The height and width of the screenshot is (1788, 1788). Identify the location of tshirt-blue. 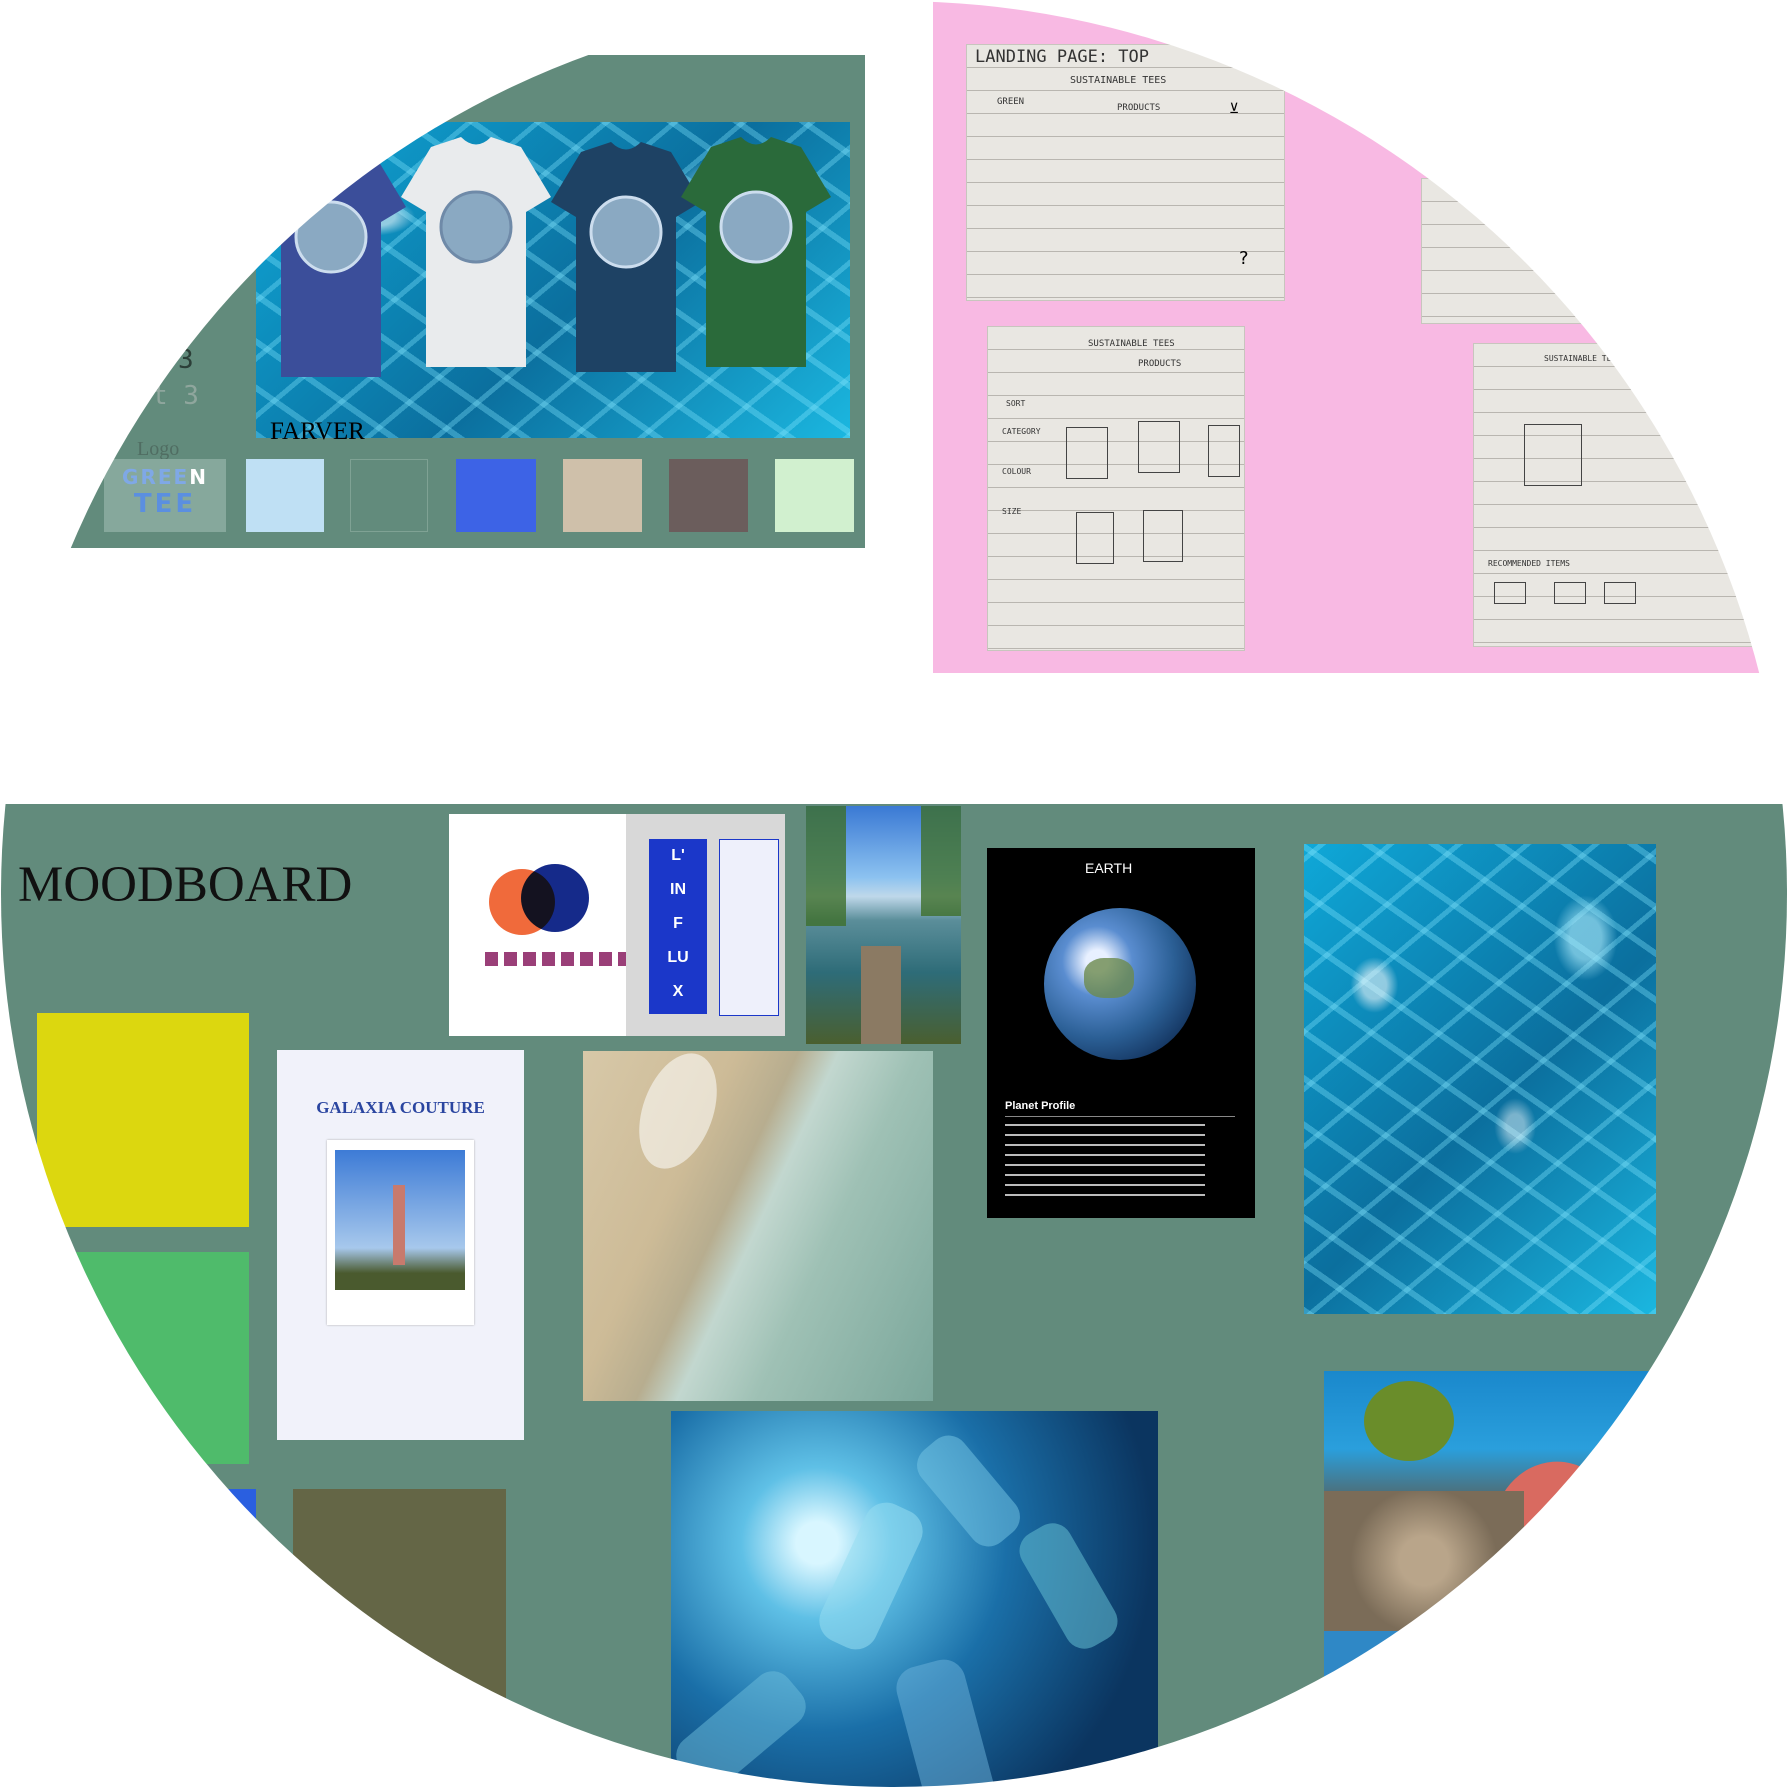
(331, 262).